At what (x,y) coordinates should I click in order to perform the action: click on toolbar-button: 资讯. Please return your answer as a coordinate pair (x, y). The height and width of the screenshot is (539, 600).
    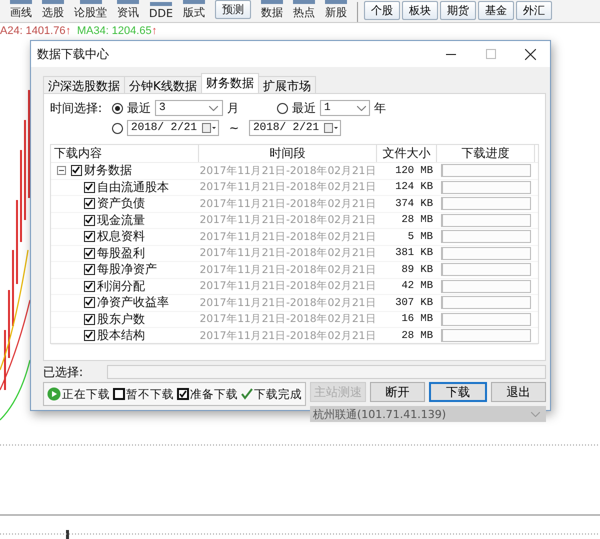
    Looking at the image, I should click on (128, 13).